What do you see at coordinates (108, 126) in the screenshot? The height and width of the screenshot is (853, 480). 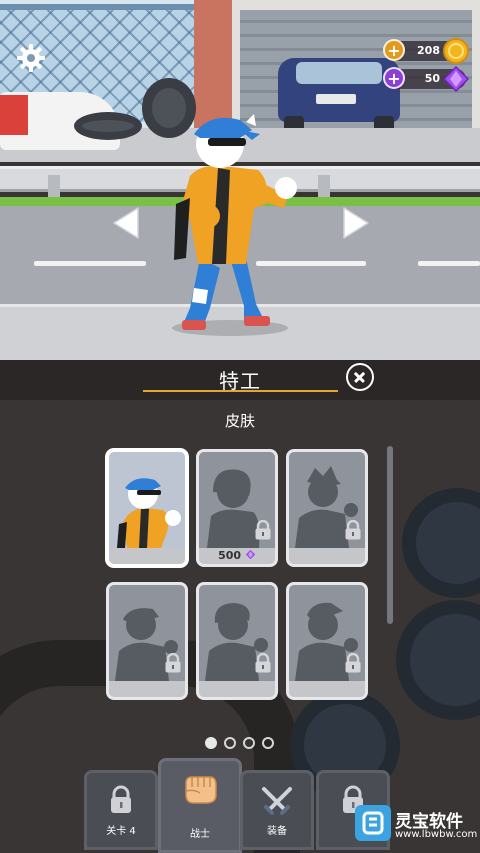 I see `stacked-tire` at bounding box center [108, 126].